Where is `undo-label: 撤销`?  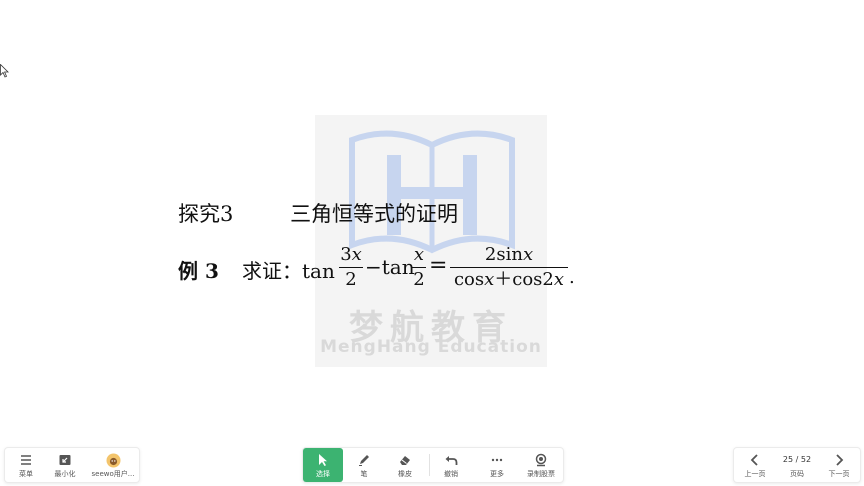 undo-label: 撤销 is located at coordinates (451, 474).